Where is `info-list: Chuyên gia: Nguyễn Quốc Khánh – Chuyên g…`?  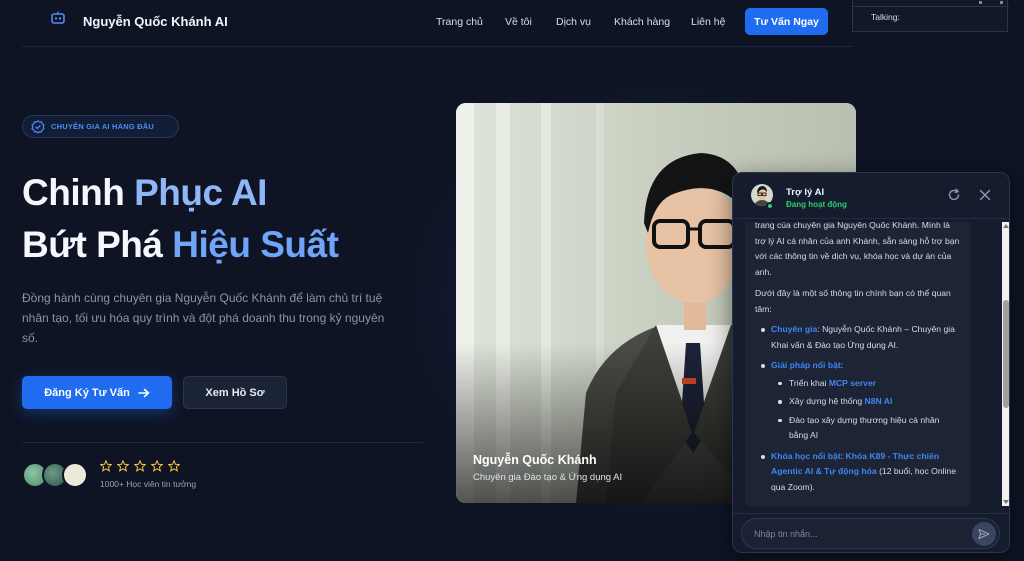 info-list: Chuyên gia: Nguyễn Quốc Khánh – Chuyên g… is located at coordinates (857, 408).